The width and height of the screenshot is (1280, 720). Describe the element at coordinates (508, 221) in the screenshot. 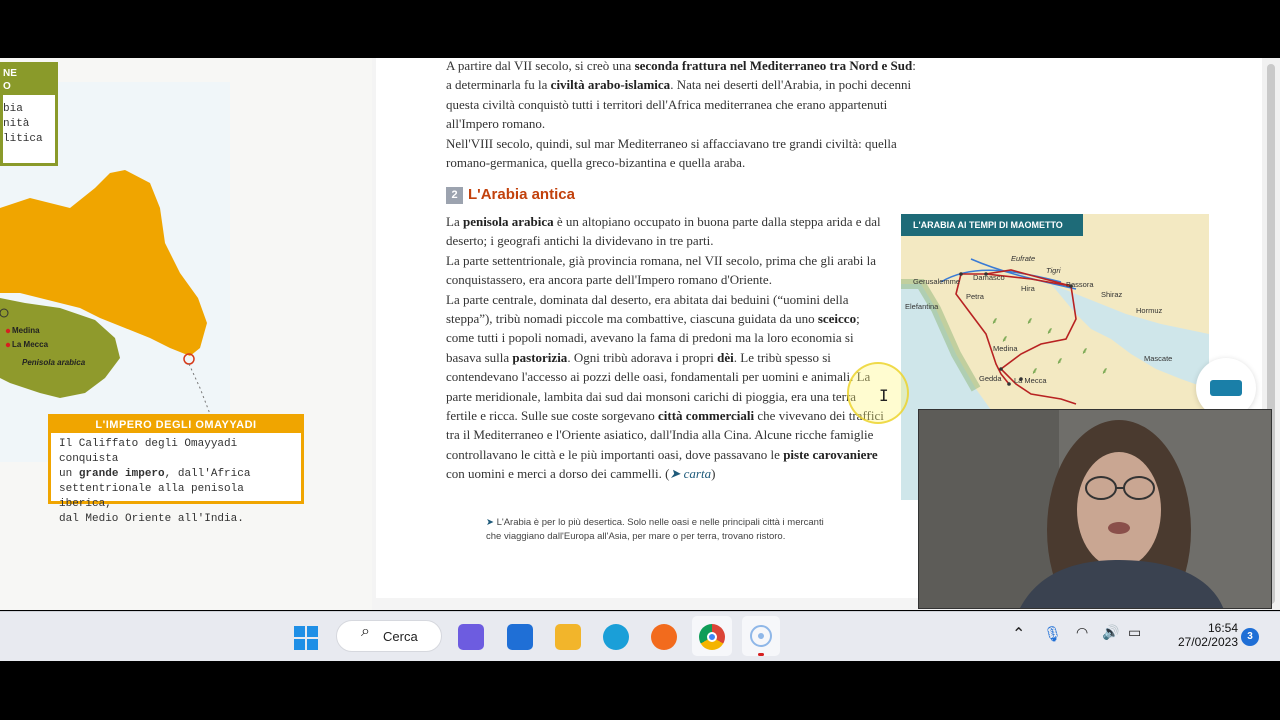

I see `bold-run: penisola arabica` at that location.